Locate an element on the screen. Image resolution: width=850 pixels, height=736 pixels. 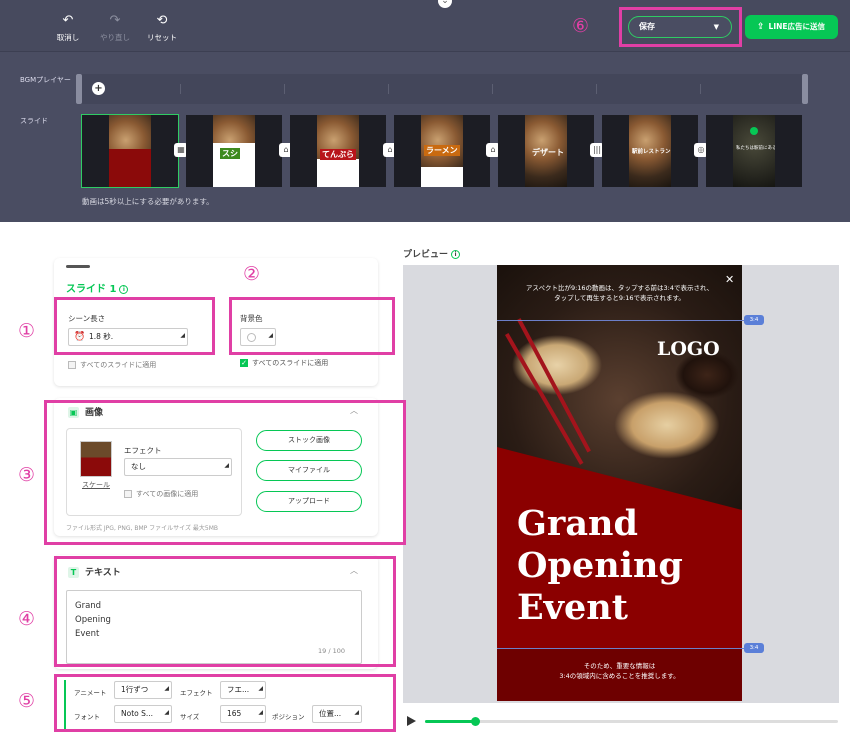
line-logo-icon is located at coordinates (754, 131).